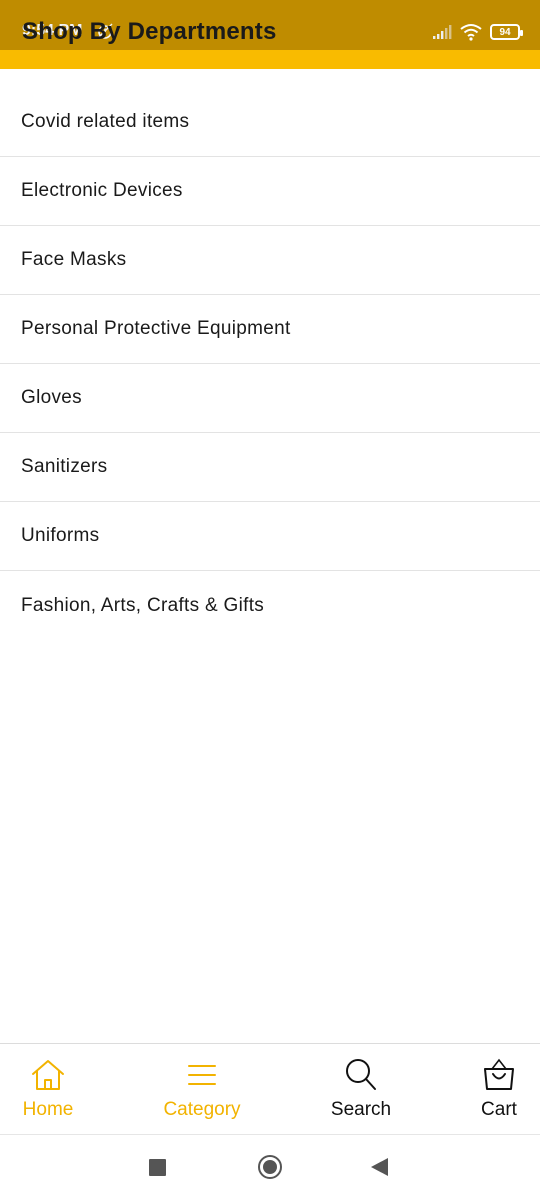 Image resolution: width=540 pixels, height=1200 pixels. I want to click on nav-search: Search, so click(361, 1089).